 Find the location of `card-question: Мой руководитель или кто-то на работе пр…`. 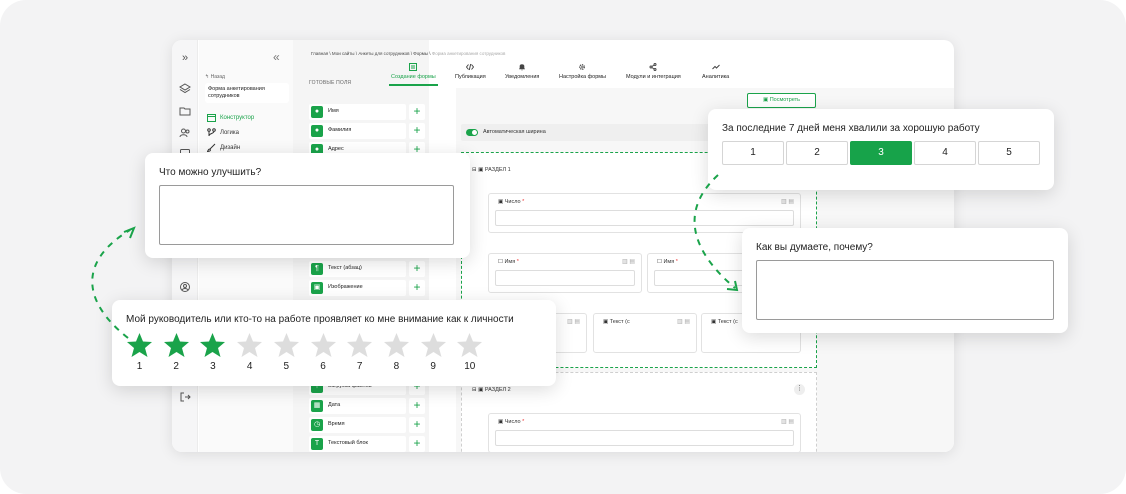

card-question: Мой руководитель или кто-то на работе пр… is located at coordinates (320, 319).